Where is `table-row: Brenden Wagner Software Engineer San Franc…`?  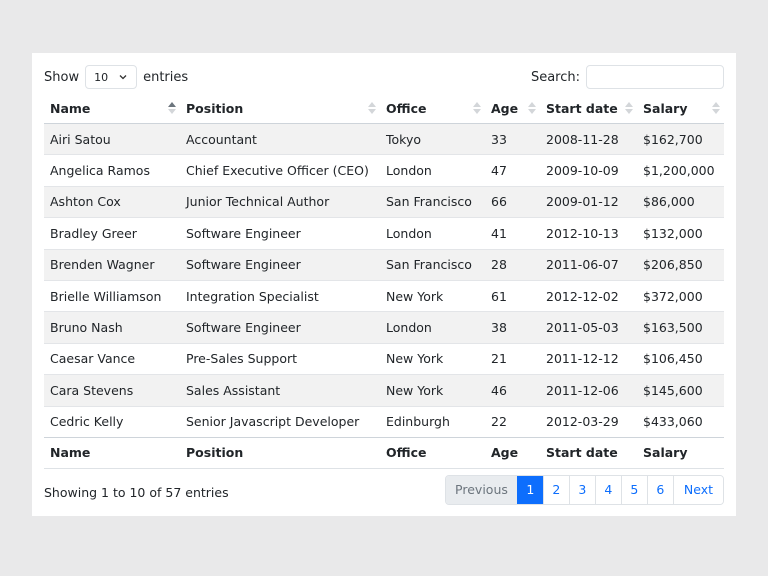 table-row: Brenden Wagner Software Engineer San Franc… is located at coordinates (384, 264).